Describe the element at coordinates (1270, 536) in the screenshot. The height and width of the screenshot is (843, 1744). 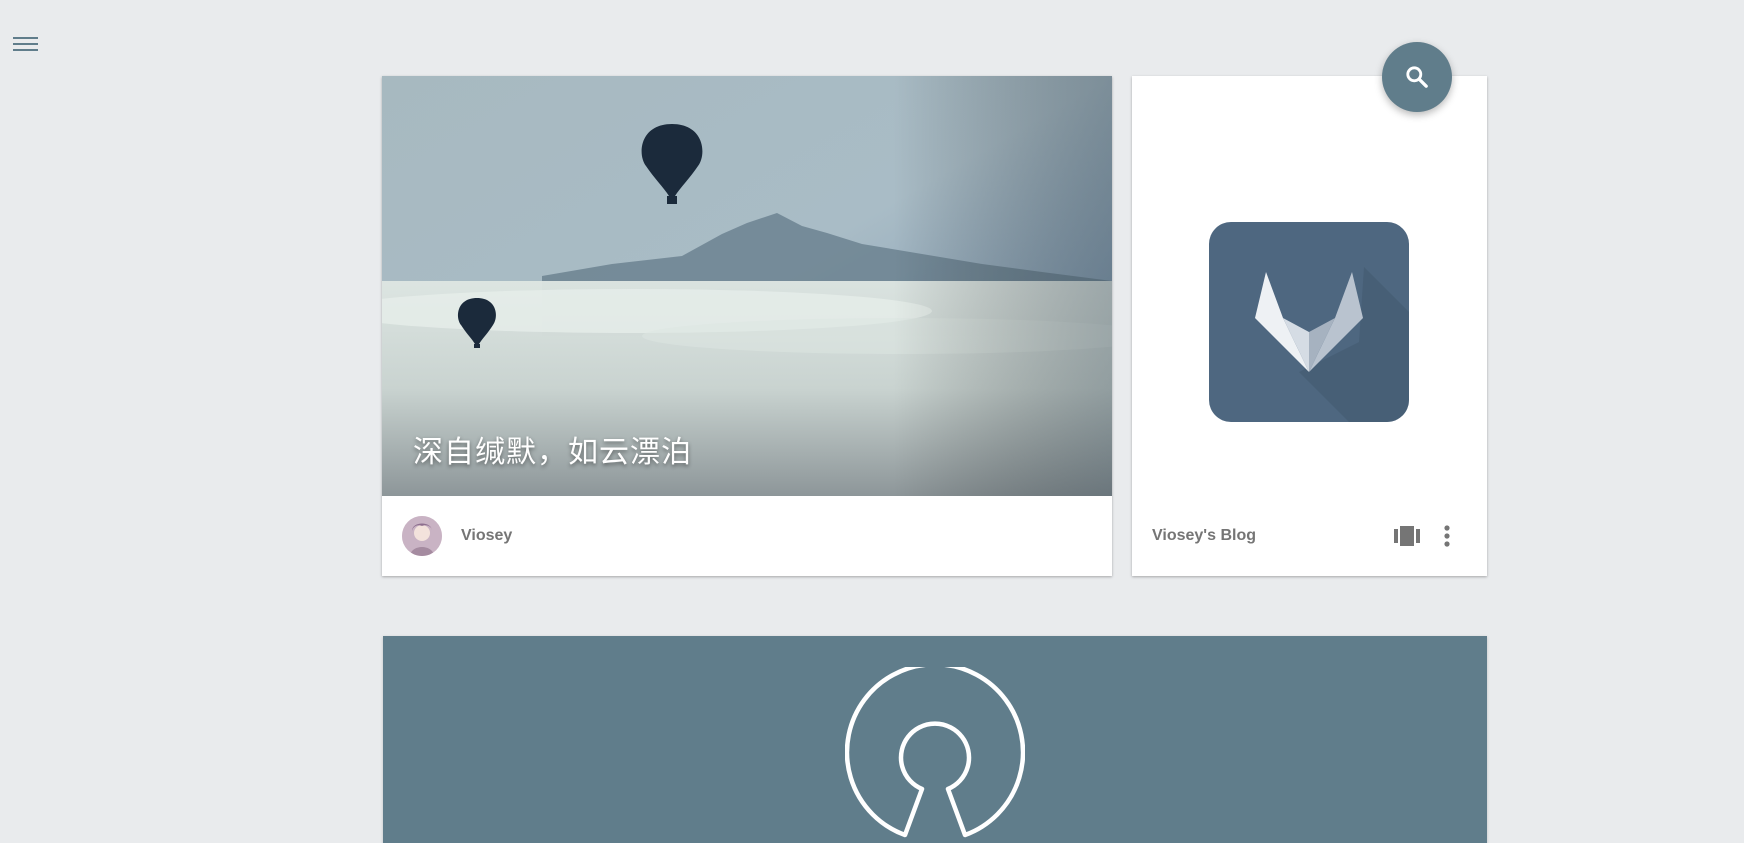
I see `blog-name: Viosey's Blog` at that location.